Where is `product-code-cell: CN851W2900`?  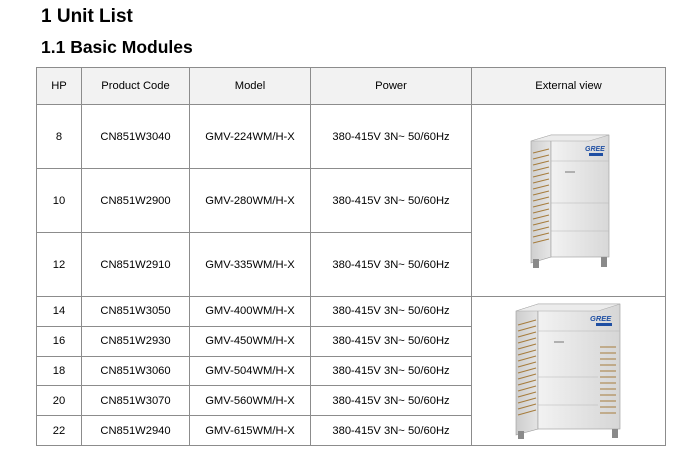
product-code-cell: CN851W2900 is located at coordinates (135, 200).